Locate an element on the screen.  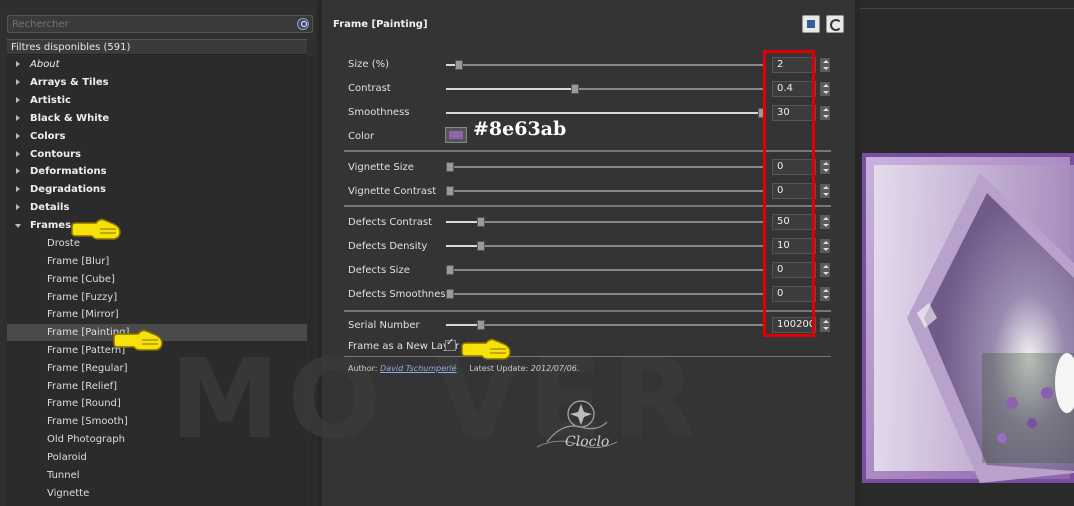
spinner-vignette-contrast is located at coordinates (825, 191).